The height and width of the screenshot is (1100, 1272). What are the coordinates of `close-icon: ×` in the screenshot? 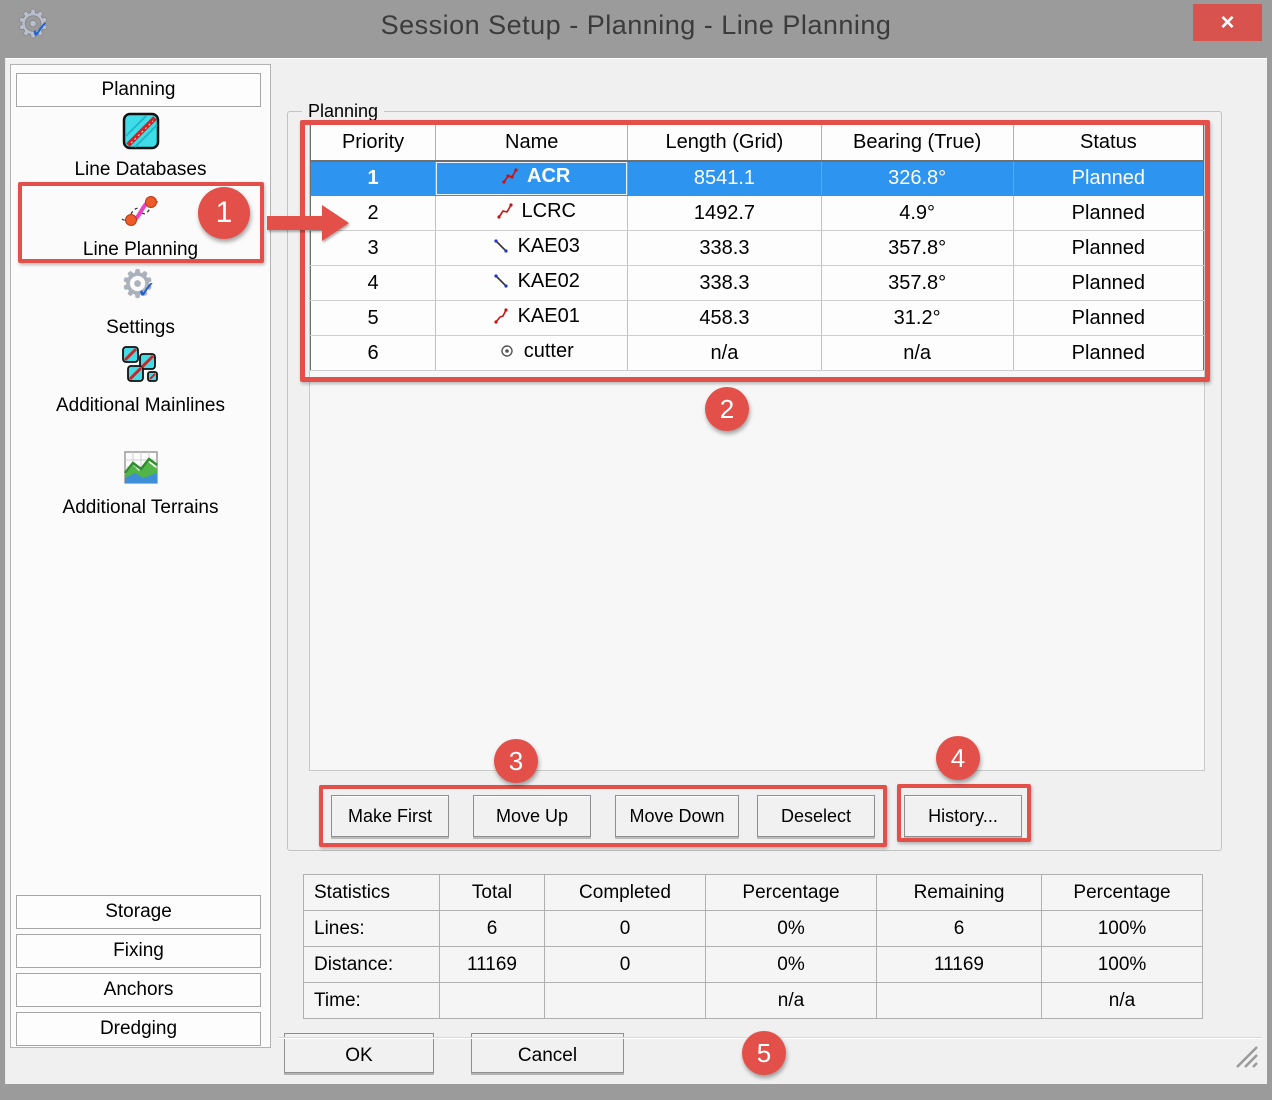 It's located at (1227, 22).